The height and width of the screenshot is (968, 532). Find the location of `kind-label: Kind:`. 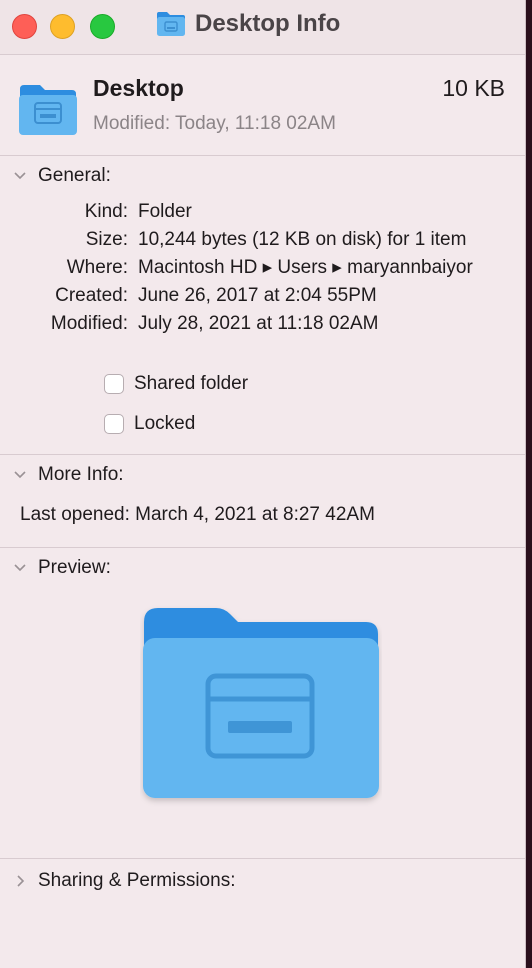

kind-label: Kind: is located at coordinates (106, 211).